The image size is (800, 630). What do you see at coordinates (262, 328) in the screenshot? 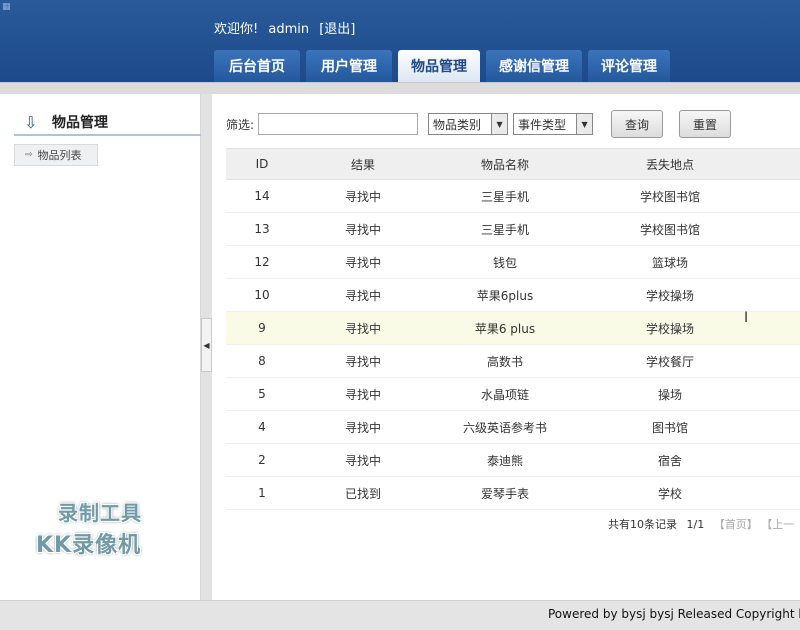
I see `cell-id: 9` at bounding box center [262, 328].